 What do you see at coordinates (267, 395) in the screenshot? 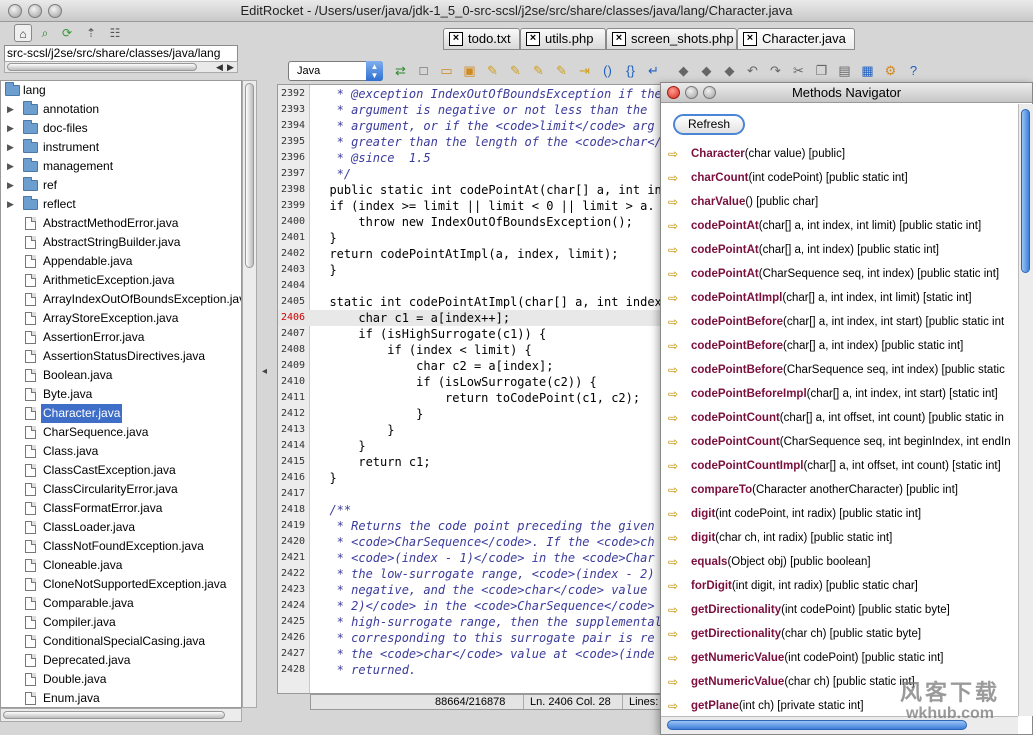
I see `pane-splitter: ◂` at bounding box center [267, 395].